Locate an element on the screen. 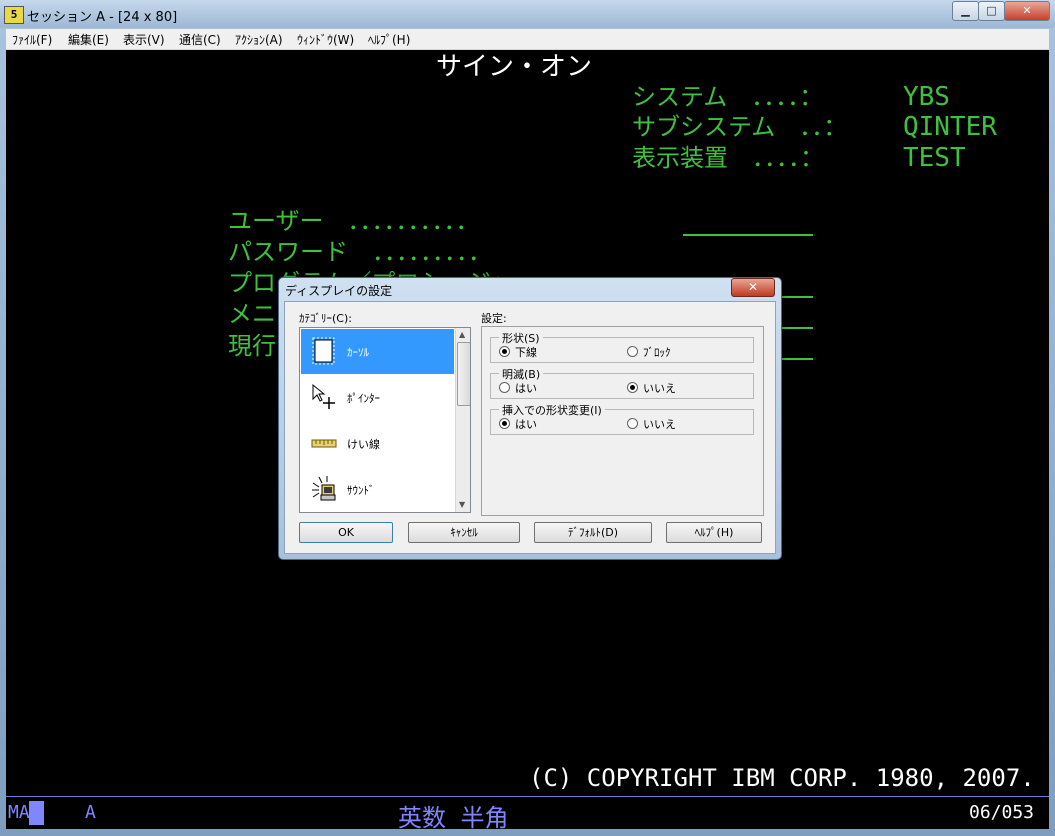 The image size is (1055, 836). cancel-button: ｷｬﾝｾﾙ is located at coordinates (464, 532).